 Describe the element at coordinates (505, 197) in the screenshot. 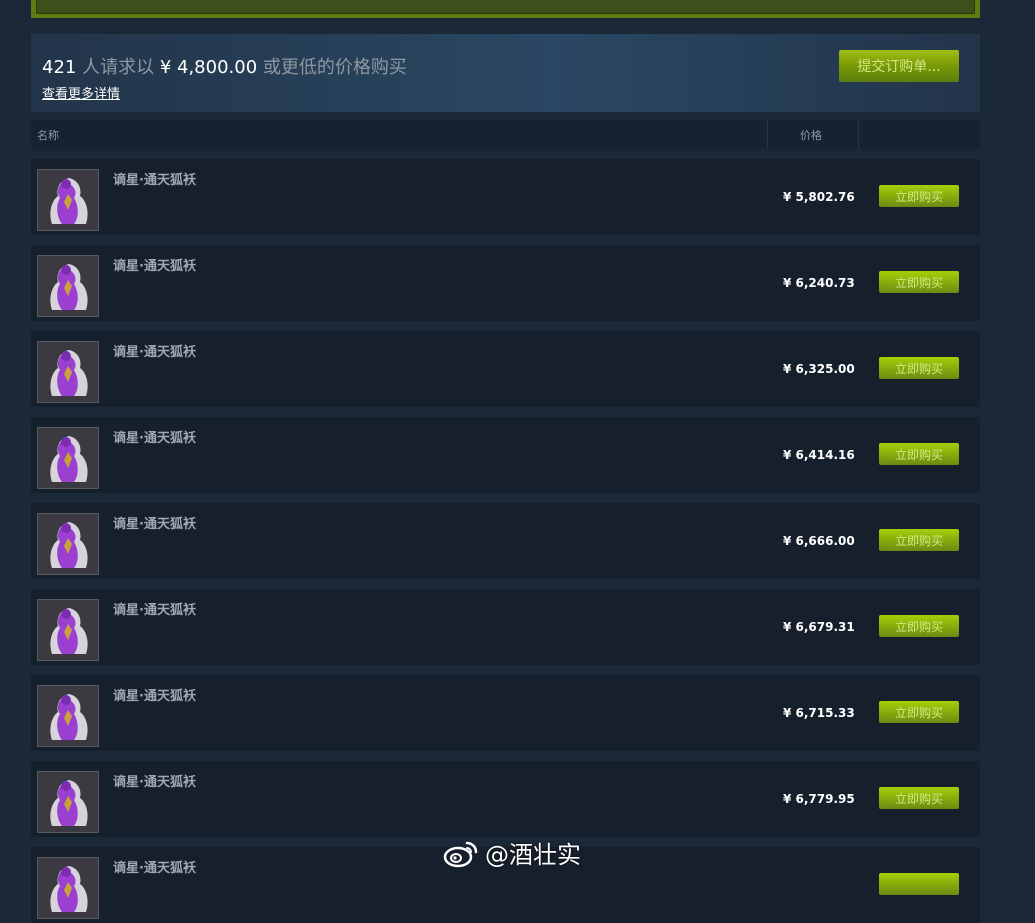

I see `listing-row: 谪星·通天狐袄 ¥ 5,802.76 立即购买` at that location.